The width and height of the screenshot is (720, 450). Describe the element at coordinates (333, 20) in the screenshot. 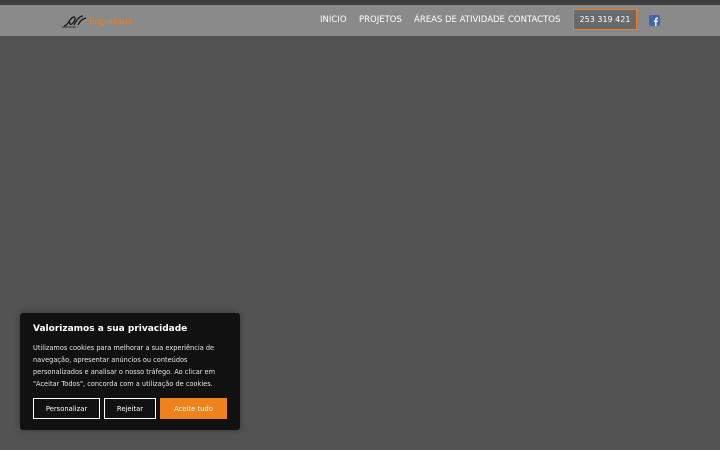

I see `nav-link-inicio: INICIO` at that location.